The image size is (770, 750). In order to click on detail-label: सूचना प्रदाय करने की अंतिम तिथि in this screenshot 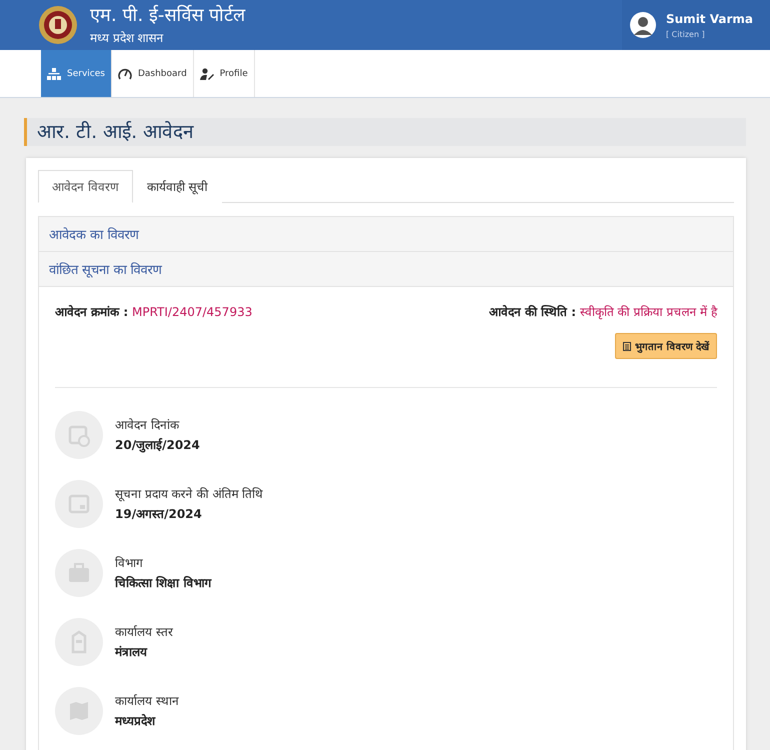, I will do `click(189, 494)`.